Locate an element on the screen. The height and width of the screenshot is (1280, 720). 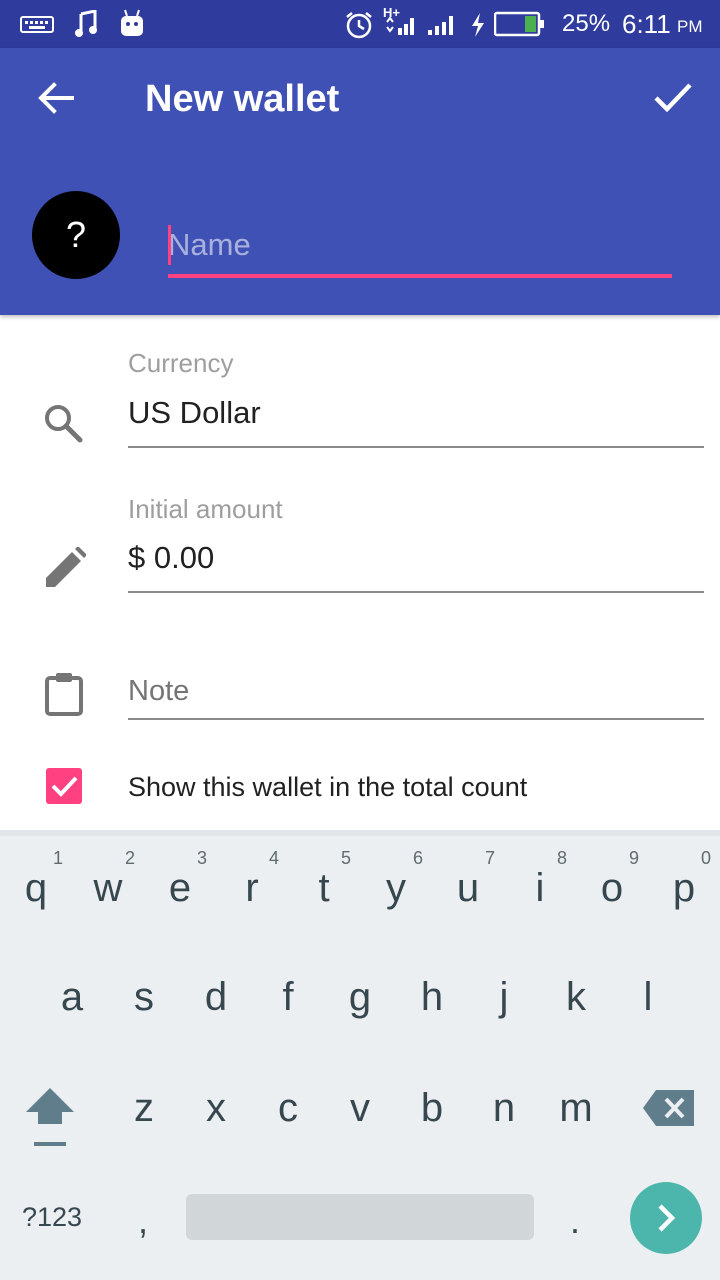
shift-icon is located at coordinates (50, 1118).